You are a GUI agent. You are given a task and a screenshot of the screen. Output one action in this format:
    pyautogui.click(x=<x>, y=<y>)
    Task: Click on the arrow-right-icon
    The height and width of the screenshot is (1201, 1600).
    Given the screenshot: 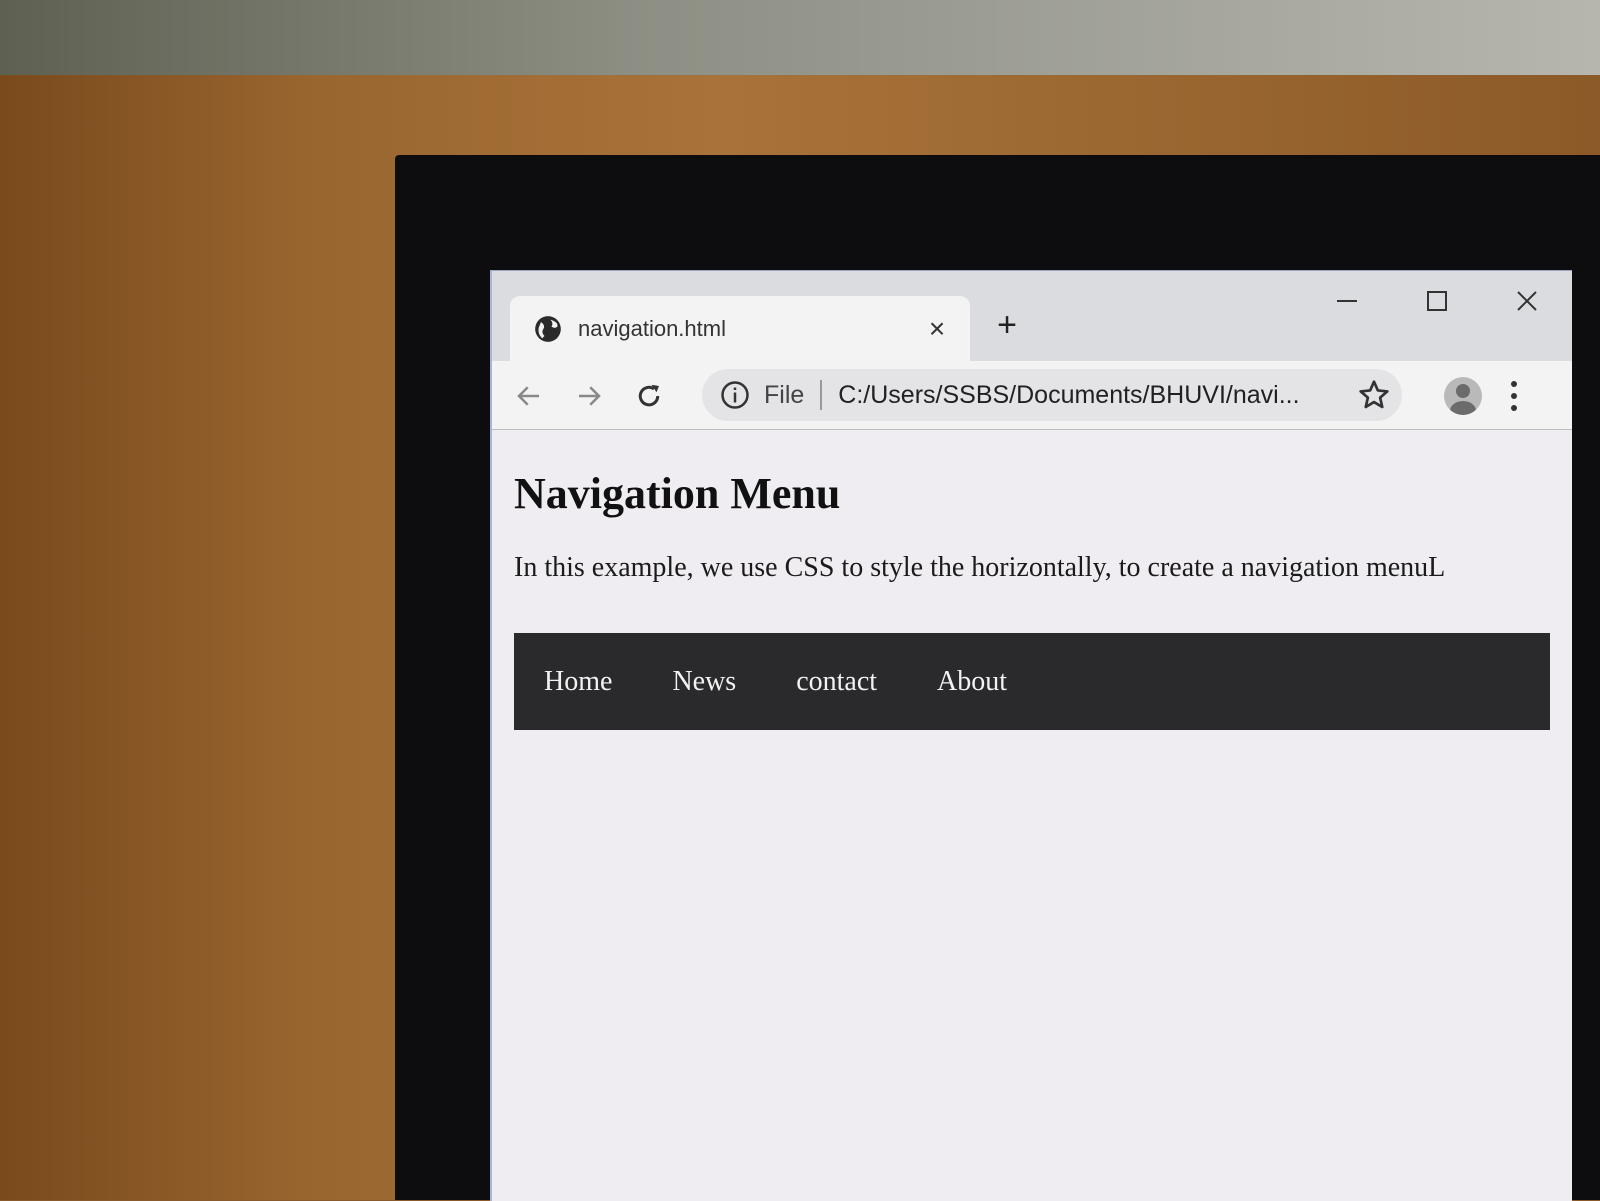 What is the action you would take?
    pyautogui.click(x=589, y=396)
    